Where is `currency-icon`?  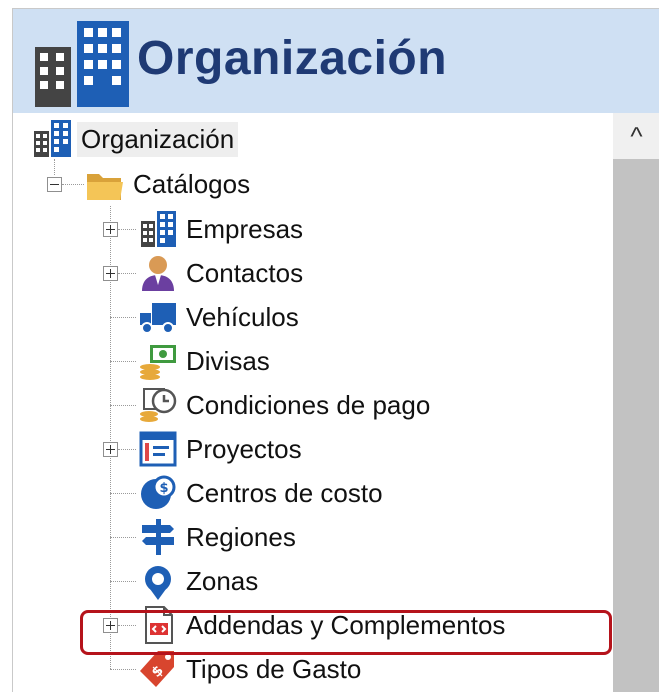
currency-icon is located at coordinates (158, 362).